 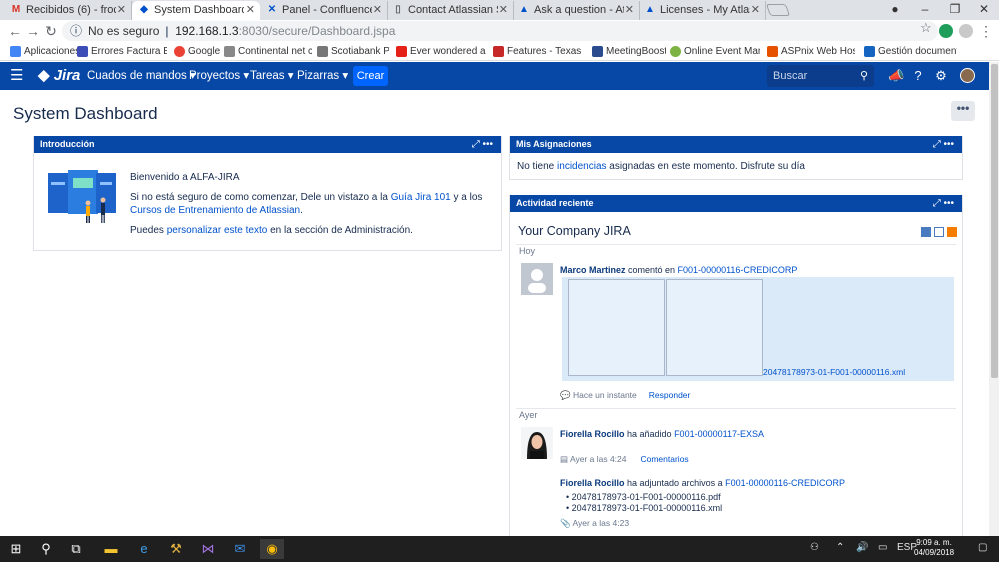 I want to click on customize-text-link: personalizar este texto, so click(x=217, y=230).